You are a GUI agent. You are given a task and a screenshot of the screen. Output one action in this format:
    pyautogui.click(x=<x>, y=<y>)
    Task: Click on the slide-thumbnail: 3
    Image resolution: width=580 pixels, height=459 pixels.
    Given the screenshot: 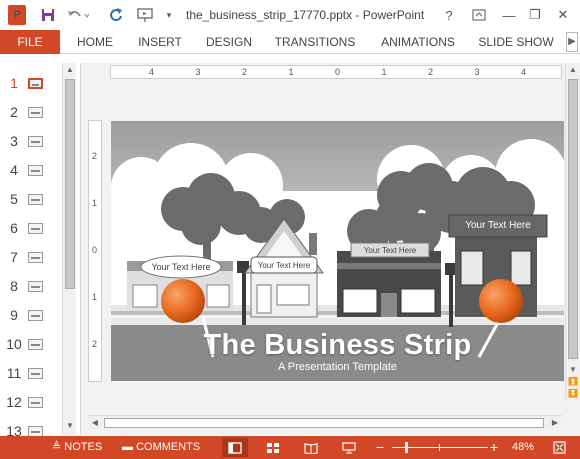 What is the action you would take?
    pyautogui.click(x=31, y=142)
    